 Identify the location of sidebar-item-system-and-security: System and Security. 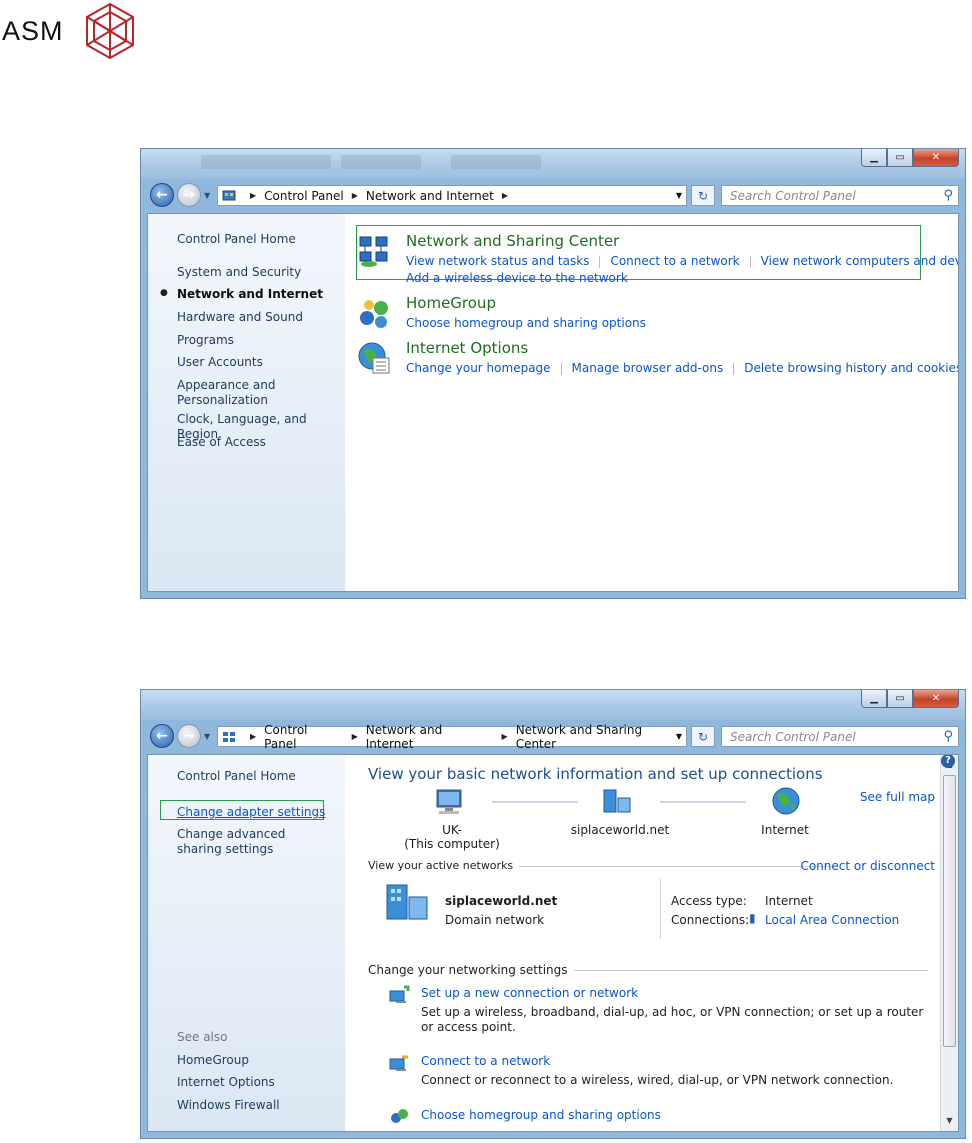
(239, 272).